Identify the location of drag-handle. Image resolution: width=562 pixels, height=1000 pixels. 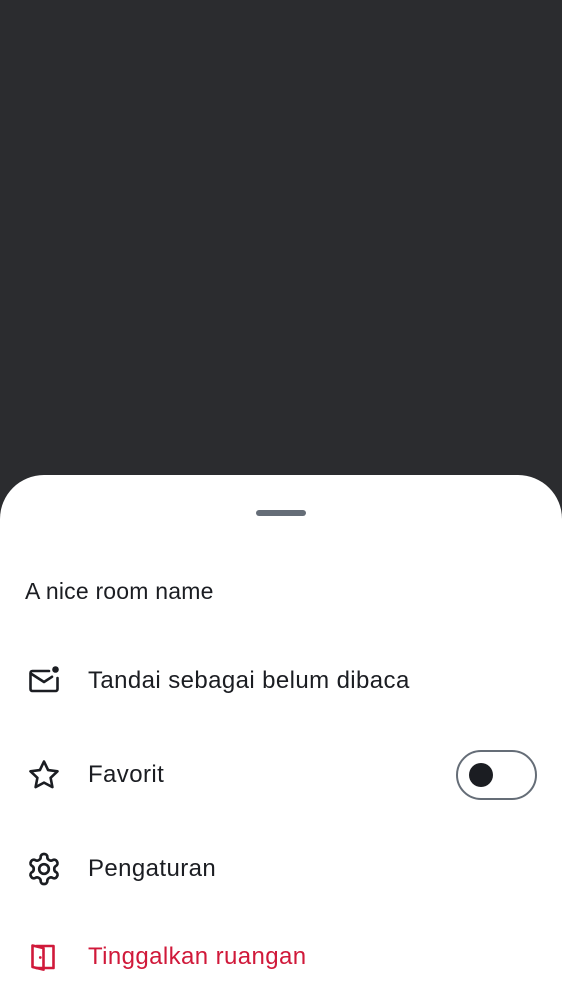
(281, 513).